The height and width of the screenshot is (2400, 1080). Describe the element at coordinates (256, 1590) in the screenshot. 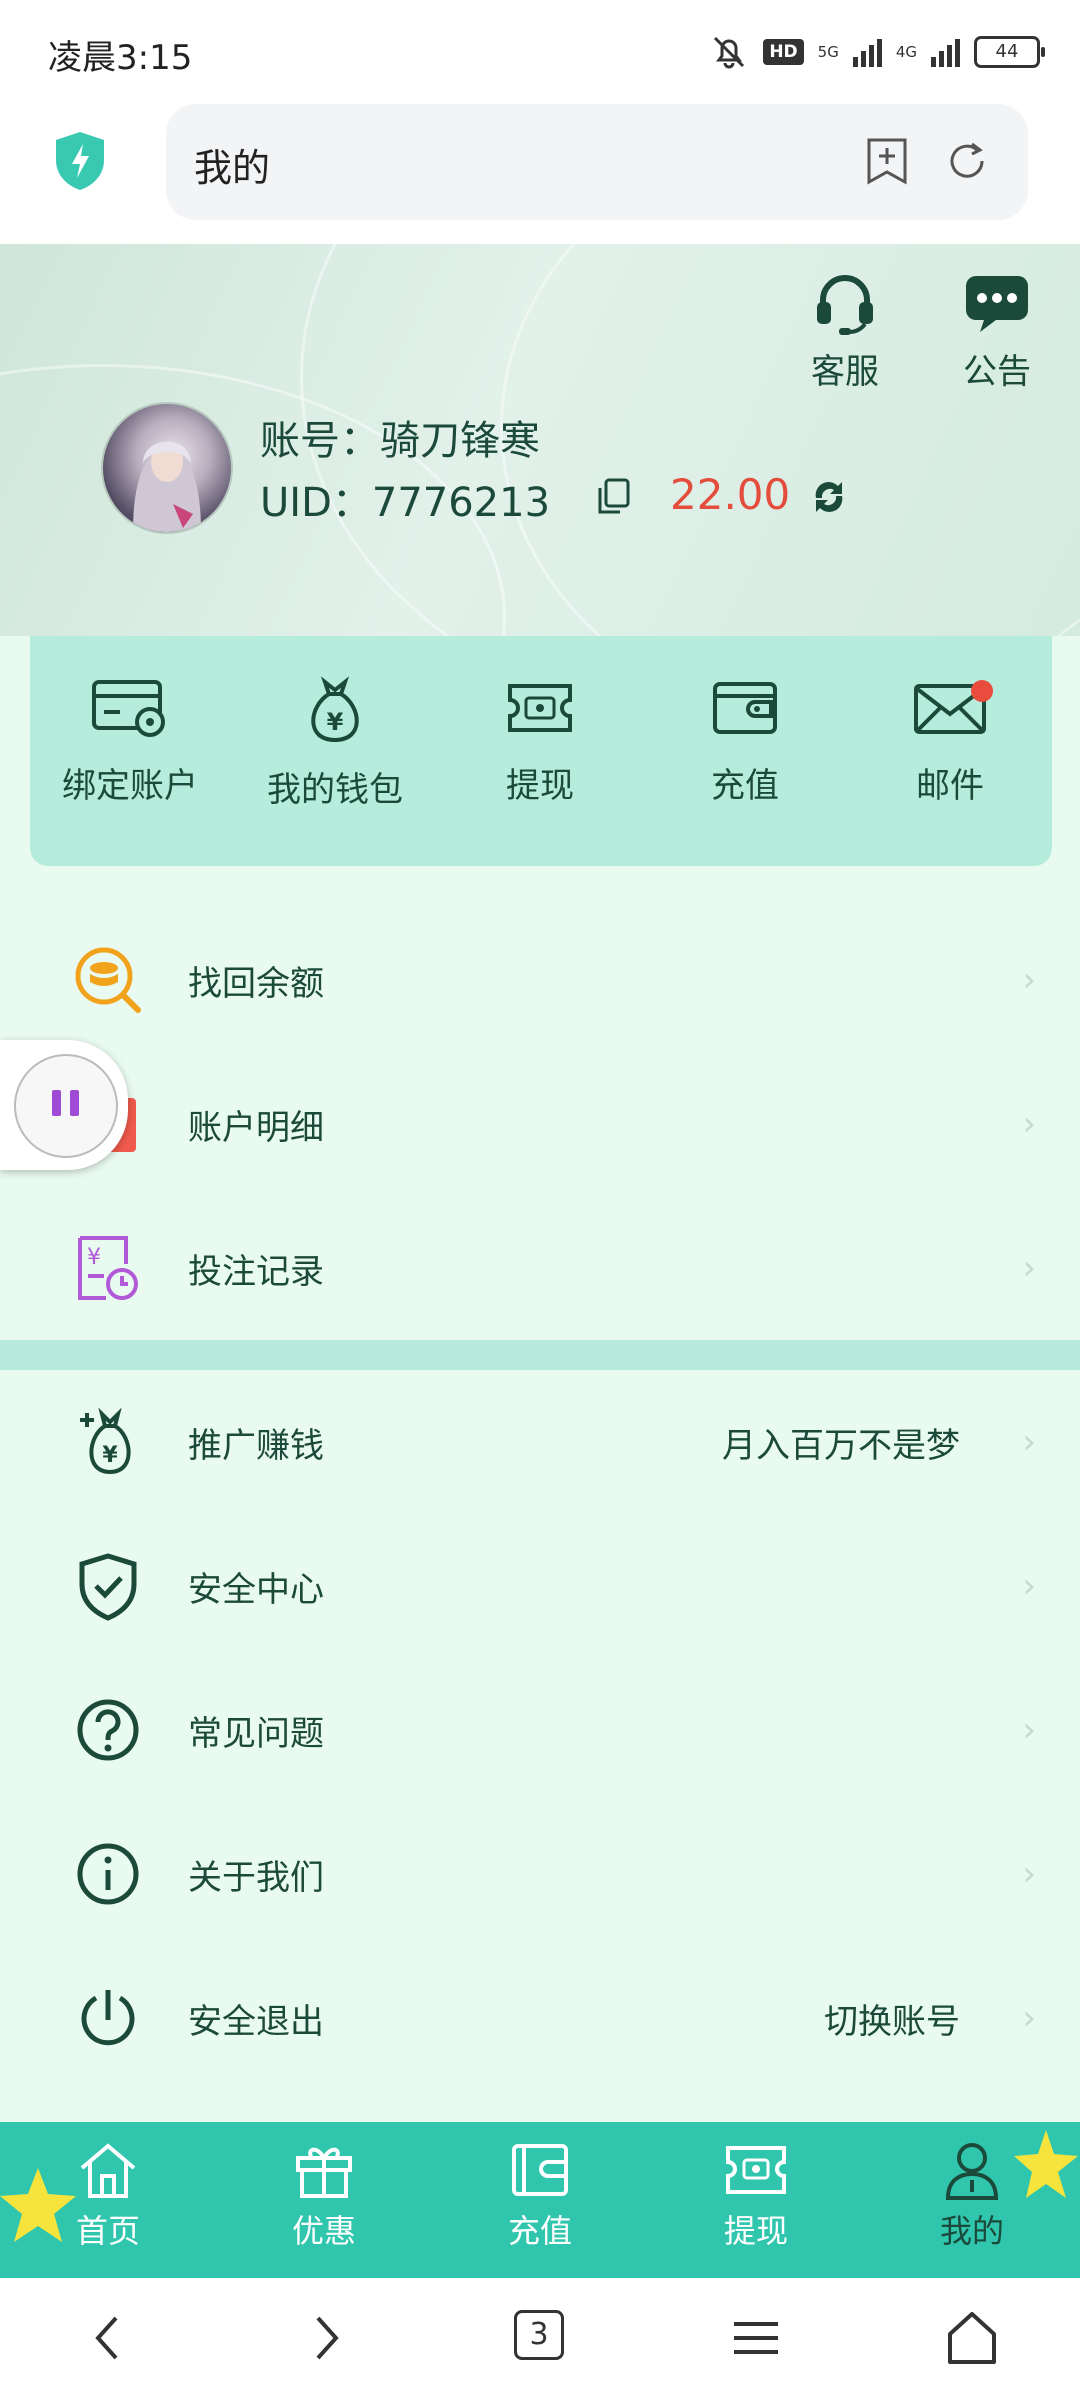

I see `menu-label: 安全中心` at that location.